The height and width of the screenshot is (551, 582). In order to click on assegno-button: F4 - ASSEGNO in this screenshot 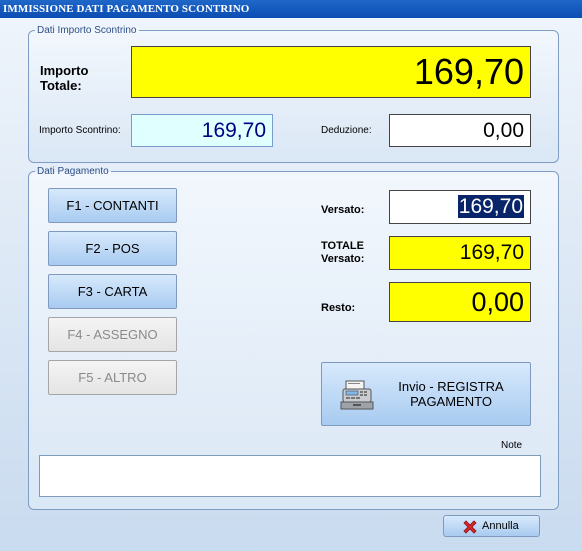, I will do `click(112, 334)`.